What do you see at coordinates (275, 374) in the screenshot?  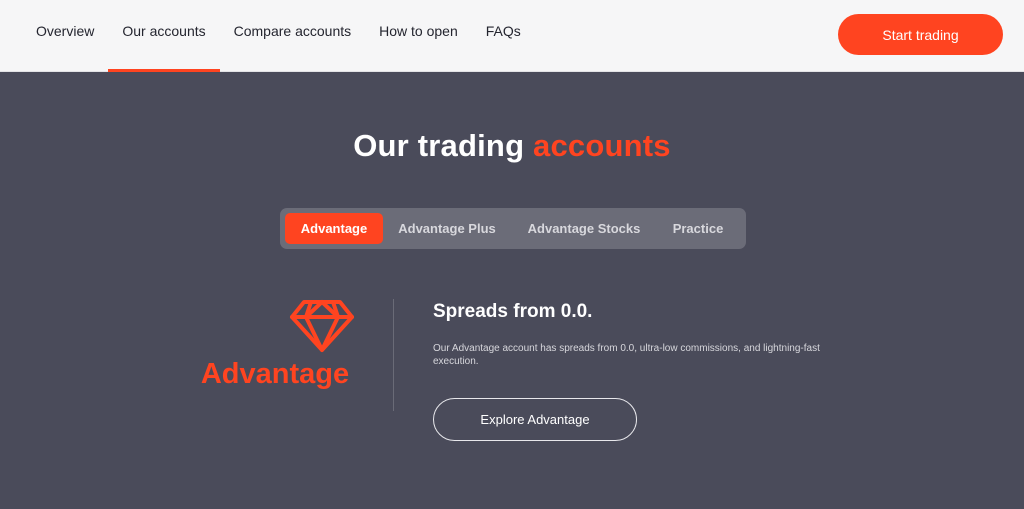 I see `account-name: Advantage` at bounding box center [275, 374].